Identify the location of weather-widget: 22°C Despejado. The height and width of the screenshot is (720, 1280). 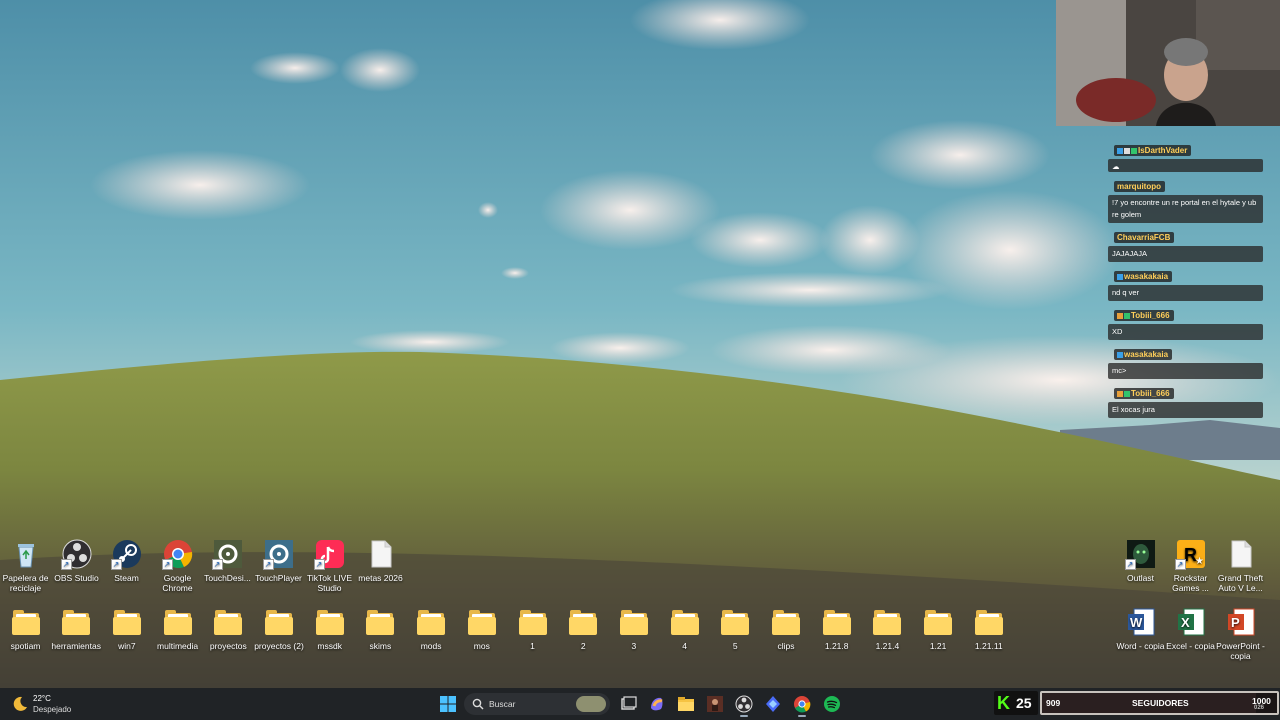
(55, 705).